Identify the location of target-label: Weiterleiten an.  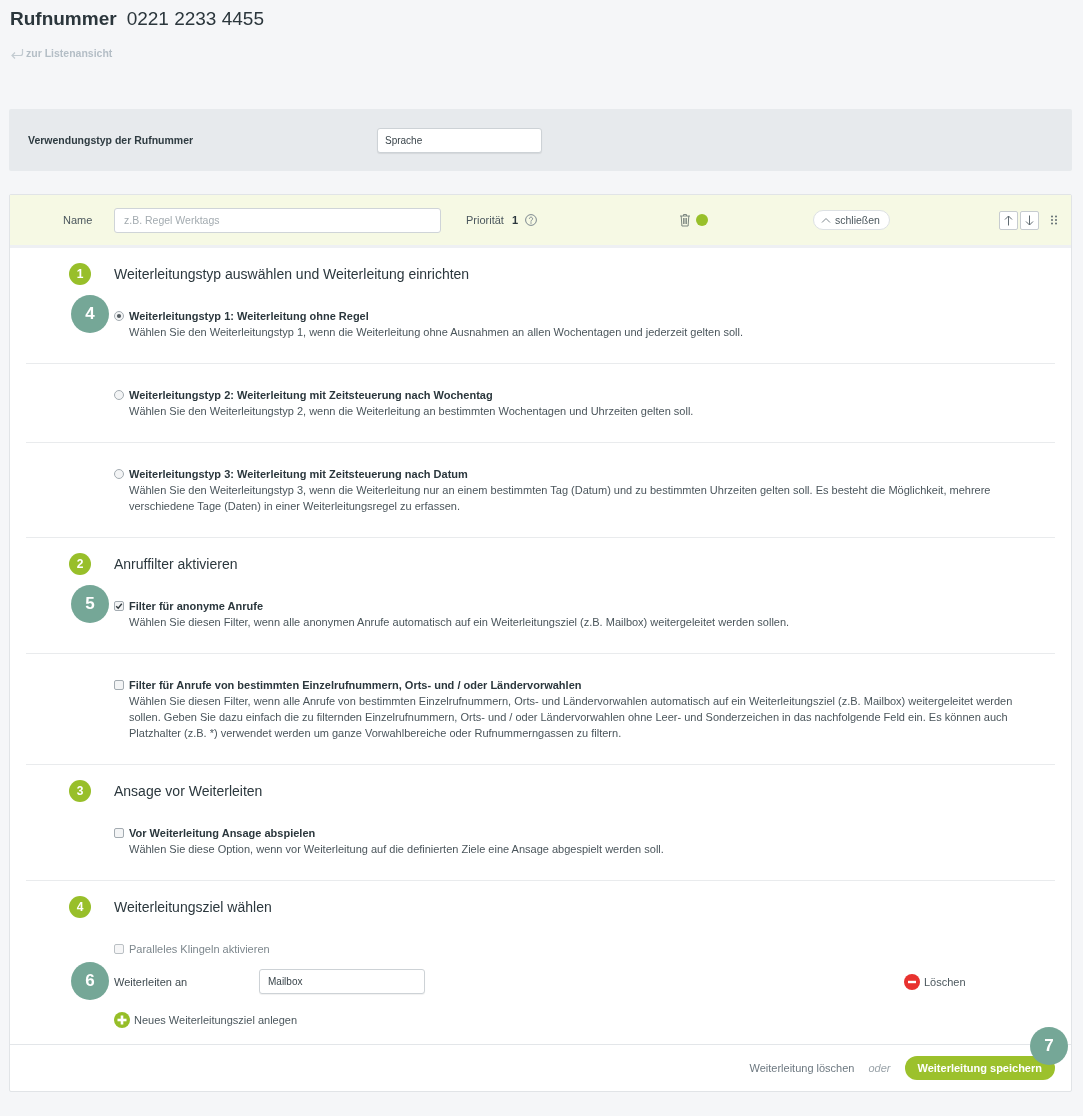
(151, 981).